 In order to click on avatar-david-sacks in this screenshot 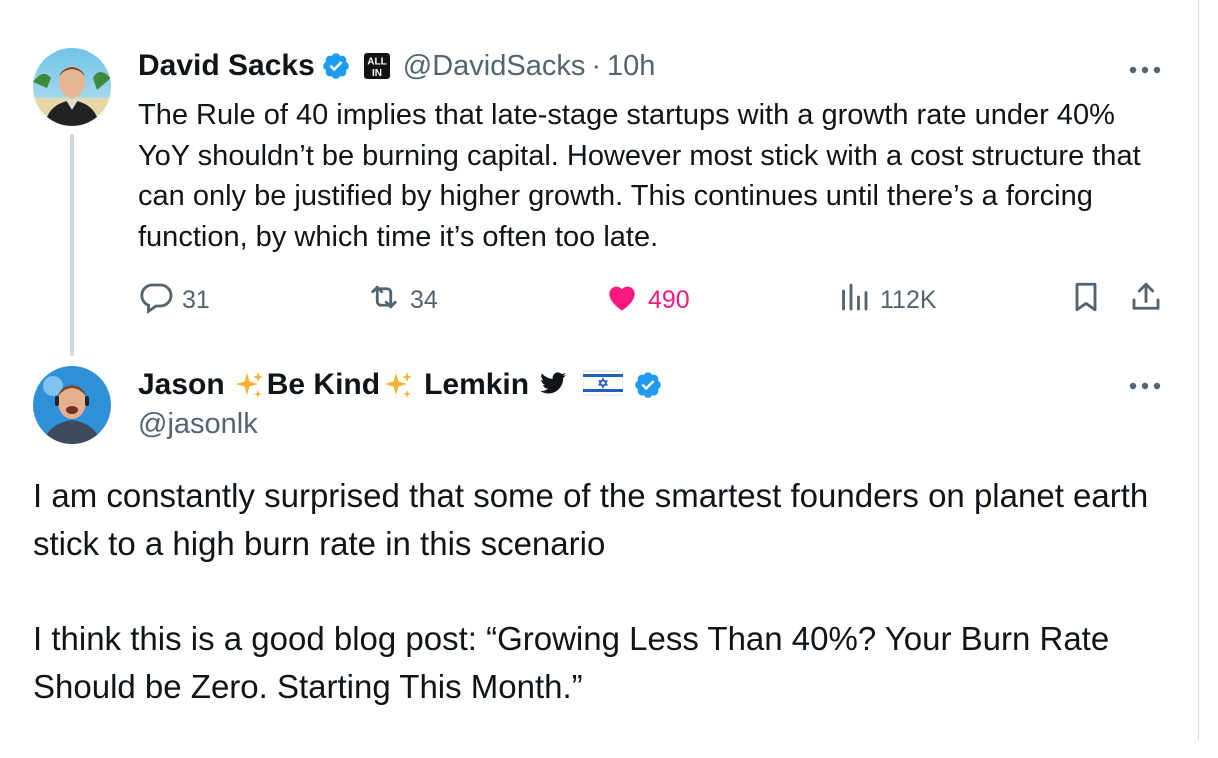, I will do `click(72, 87)`.